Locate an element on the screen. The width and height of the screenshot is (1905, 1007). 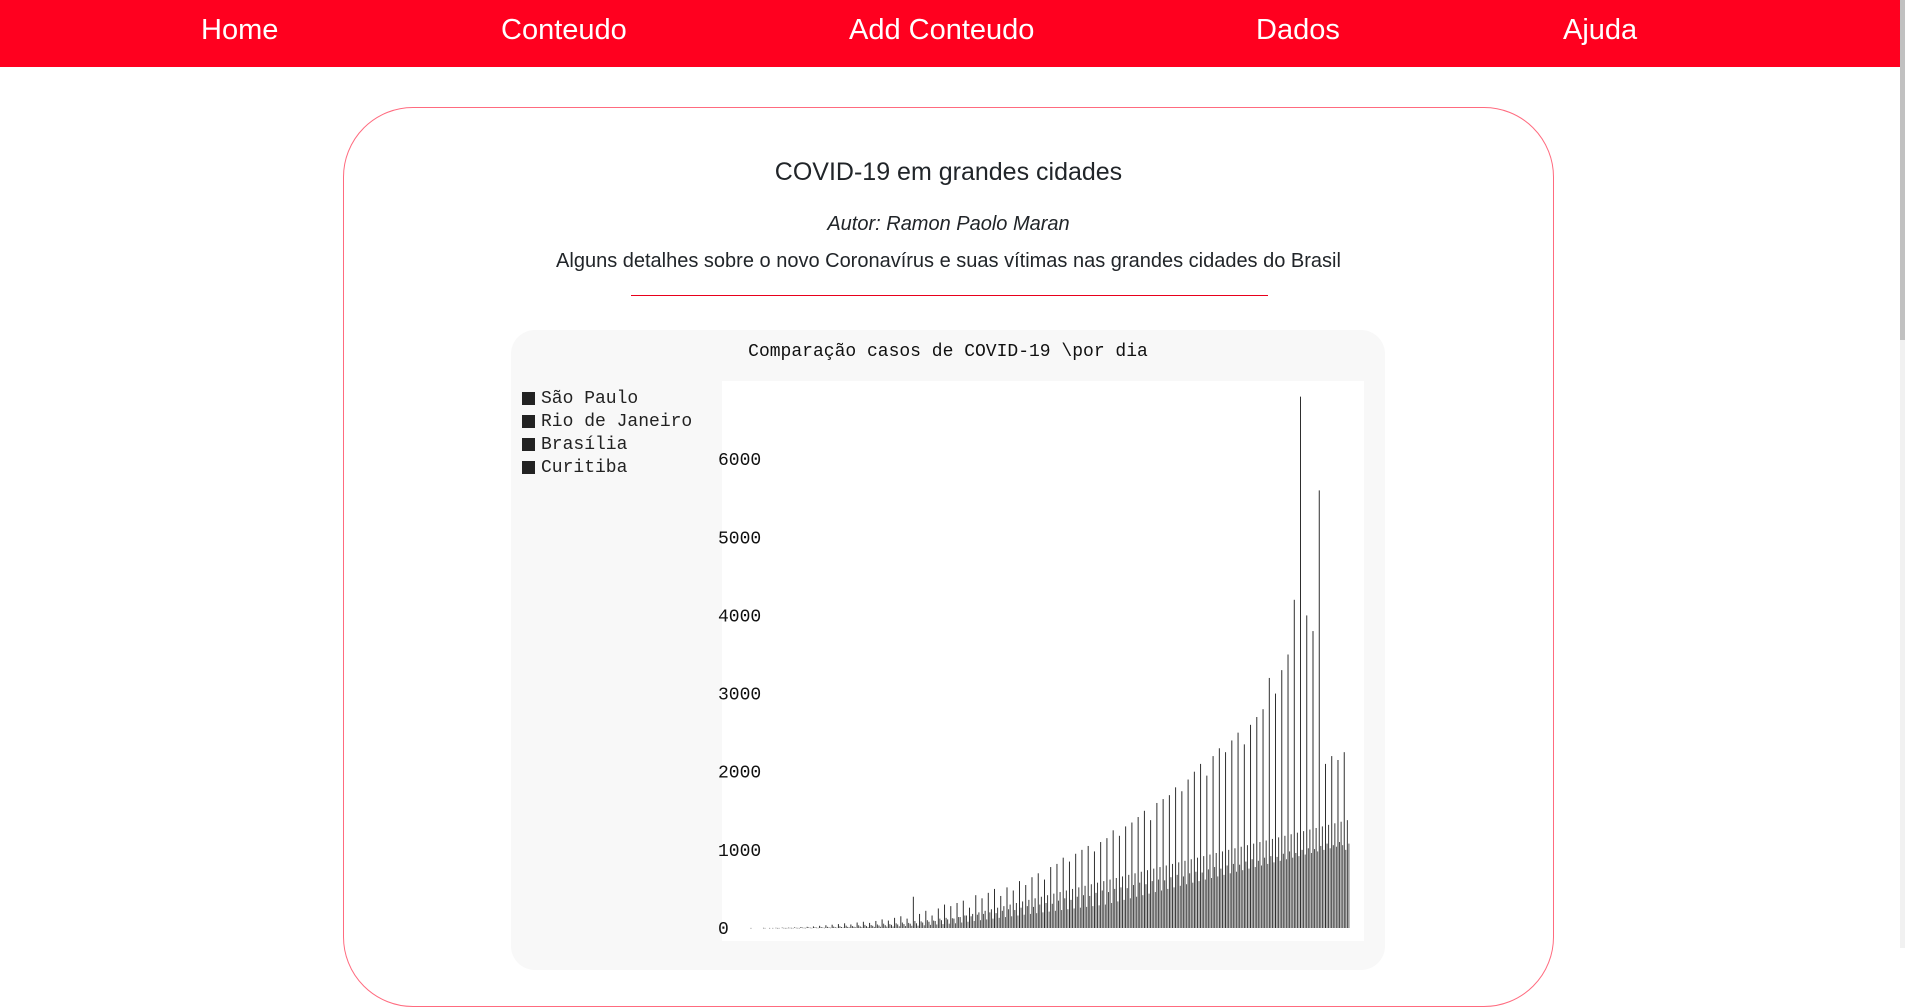
y-tick-label: 3000 is located at coordinates (739, 696).